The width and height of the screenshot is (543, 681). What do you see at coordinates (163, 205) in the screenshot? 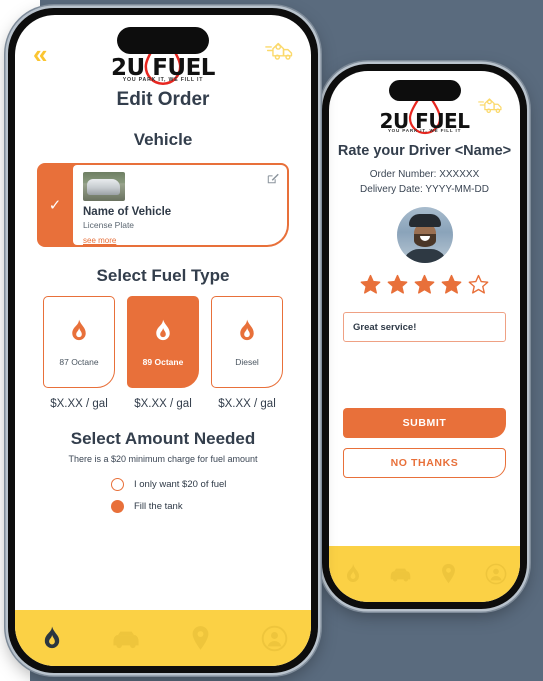
I see `vehicle-card: ✓ Name of Vehicle License Plate see more` at bounding box center [163, 205].